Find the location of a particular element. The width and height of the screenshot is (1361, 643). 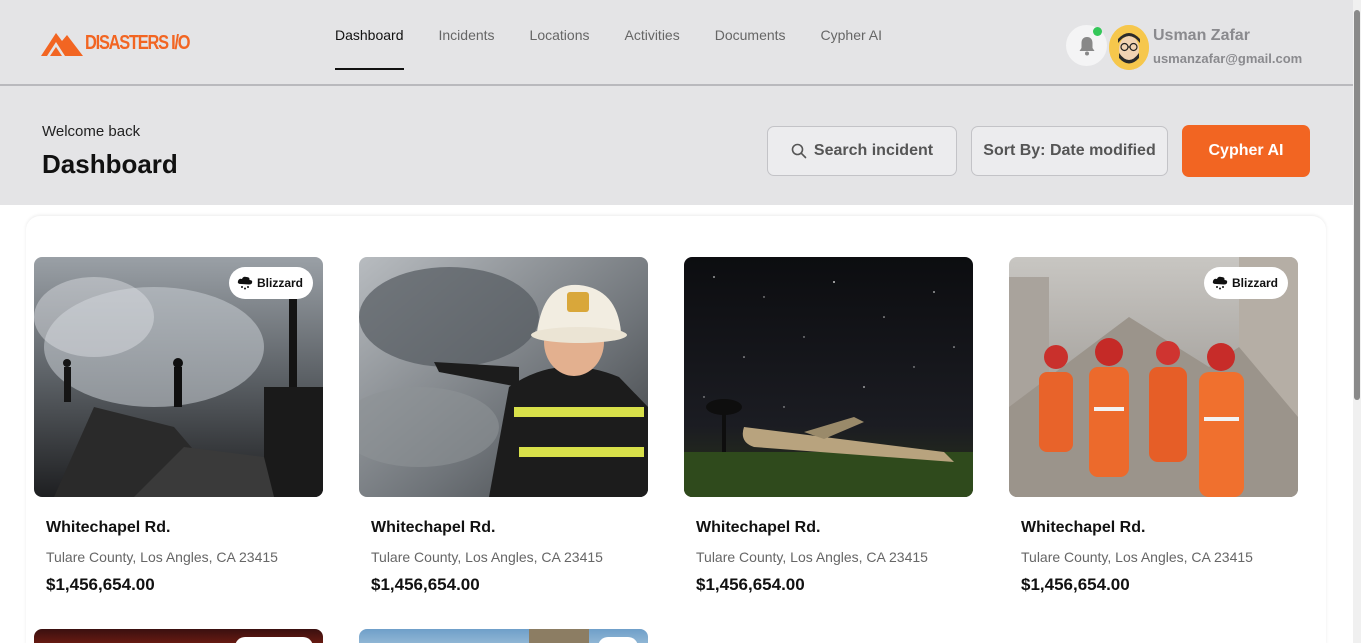

nav-locations: Locations is located at coordinates (560, 48).